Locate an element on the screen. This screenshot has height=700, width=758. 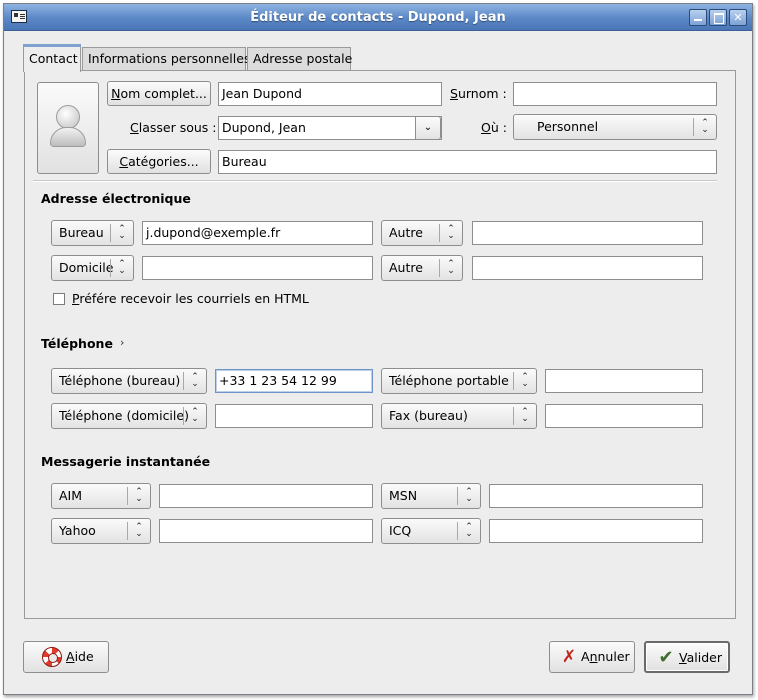
help-button: Aide is located at coordinates (66, 657).